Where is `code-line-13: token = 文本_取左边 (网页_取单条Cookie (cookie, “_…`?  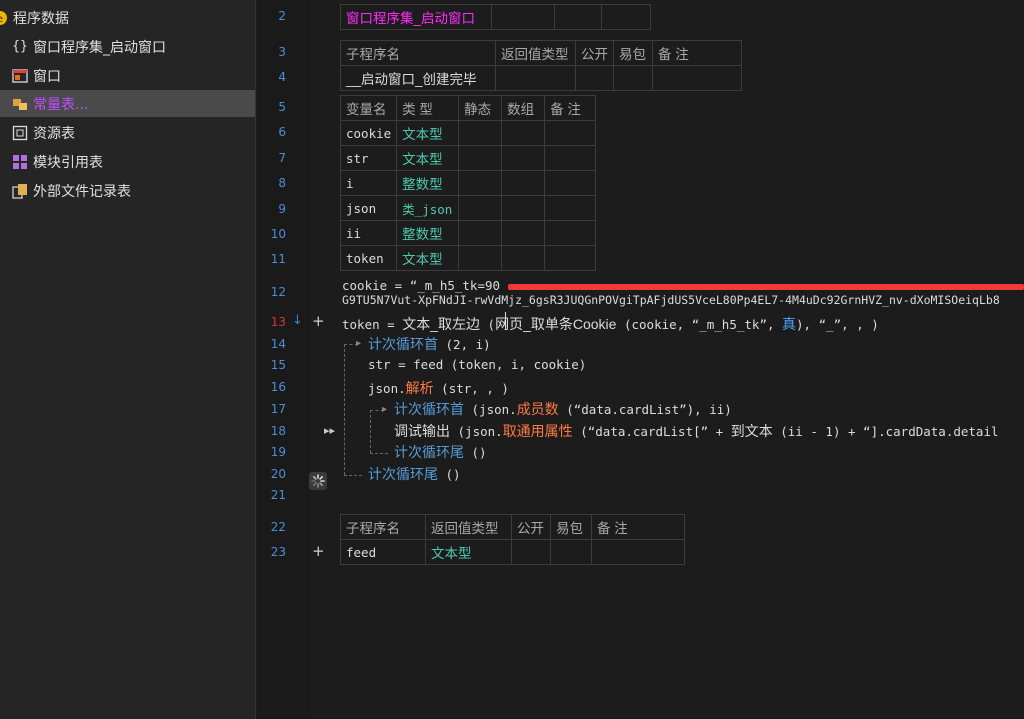 code-line-13: token = 文本_取左边 (网页_取单条Cookie (cookie, “_… is located at coordinates (610, 324).